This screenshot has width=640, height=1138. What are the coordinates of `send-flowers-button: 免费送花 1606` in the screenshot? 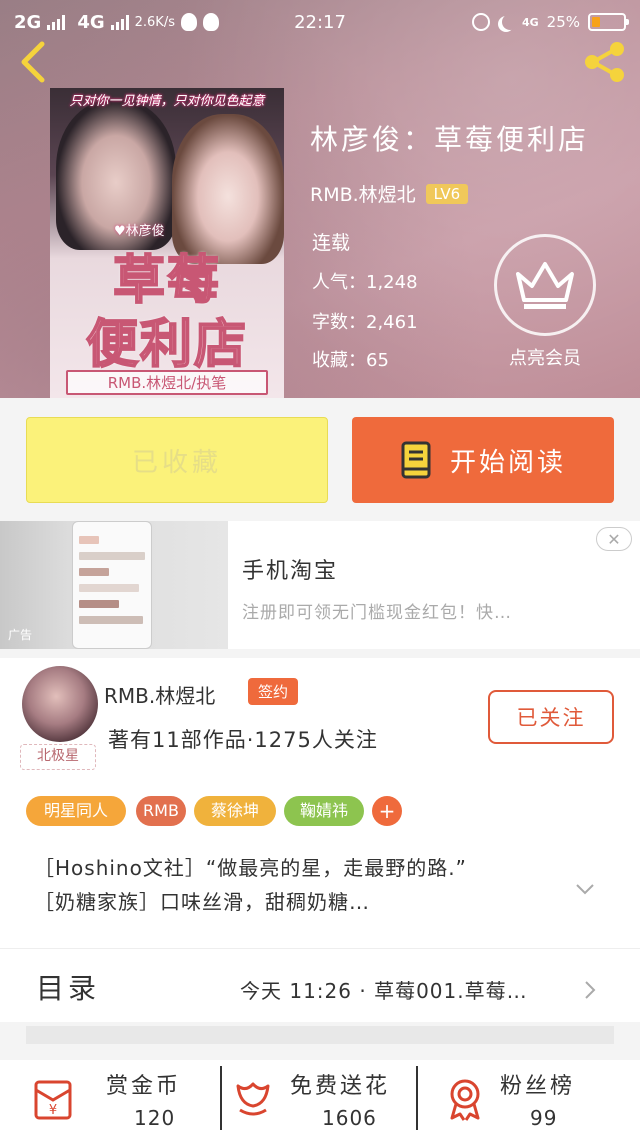 It's located at (326, 1099).